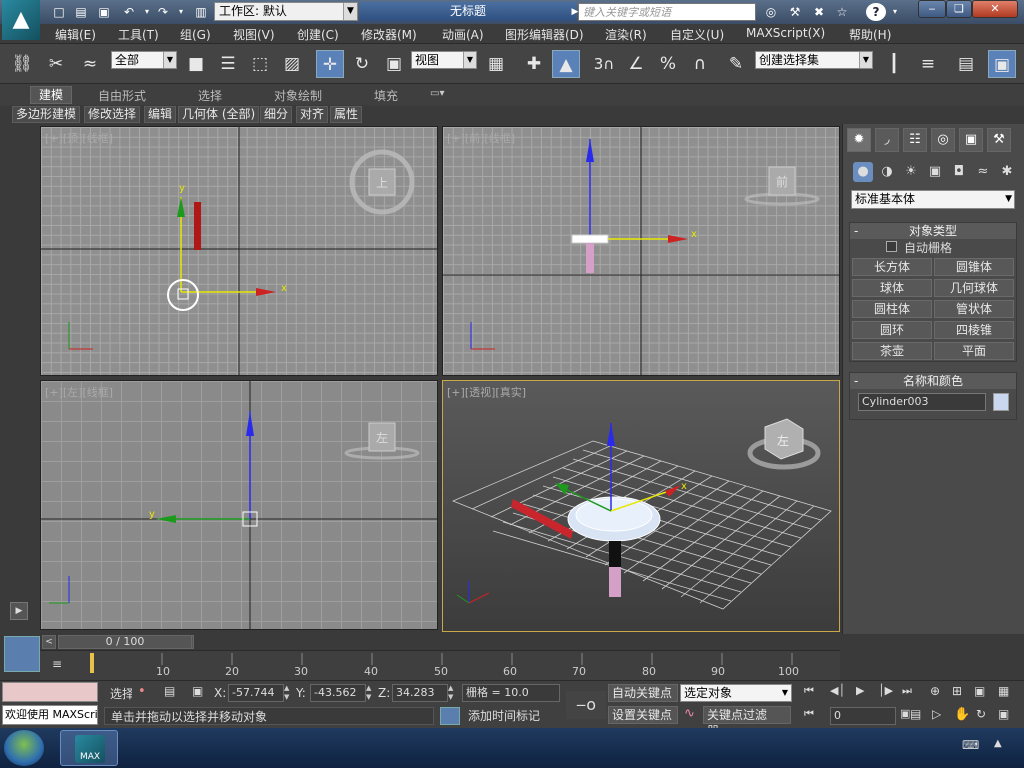 This screenshot has width=1024, height=768. I want to click on viewport-layout-icon, so click(22, 654).